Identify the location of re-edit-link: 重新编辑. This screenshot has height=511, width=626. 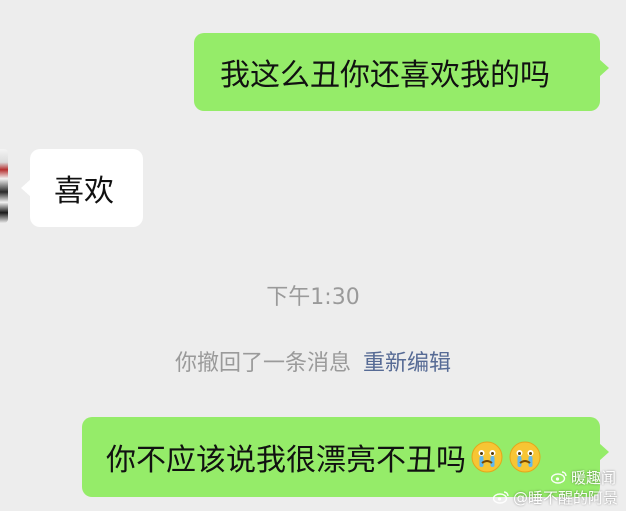
(407, 363).